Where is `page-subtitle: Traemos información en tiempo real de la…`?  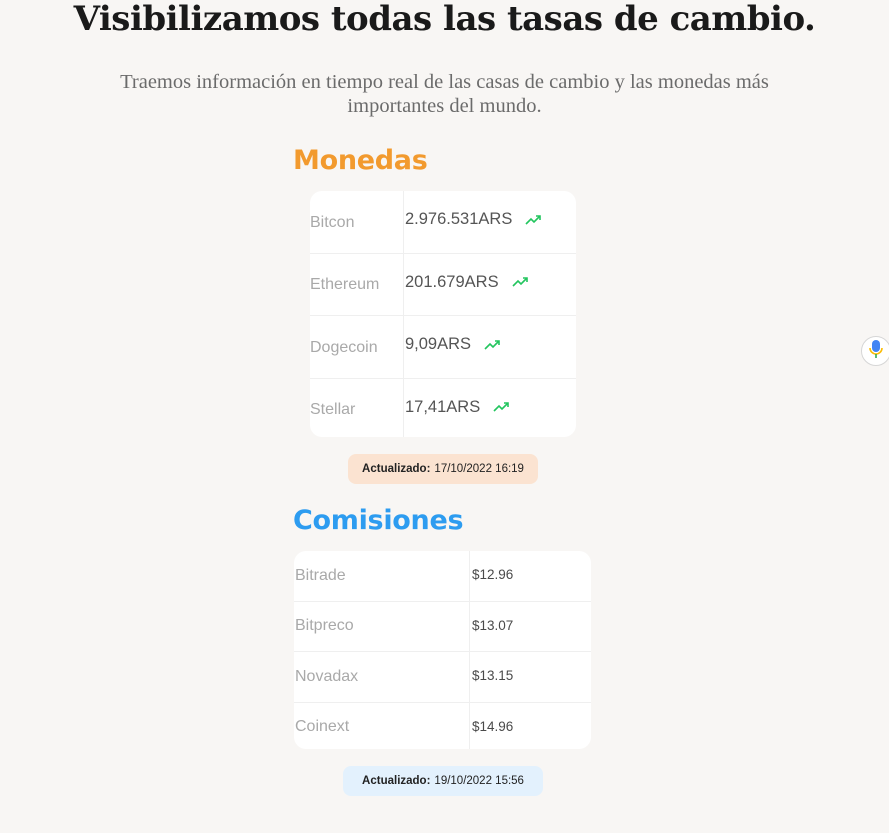 page-subtitle: Traemos información en tiempo real de la… is located at coordinates (444, 94).